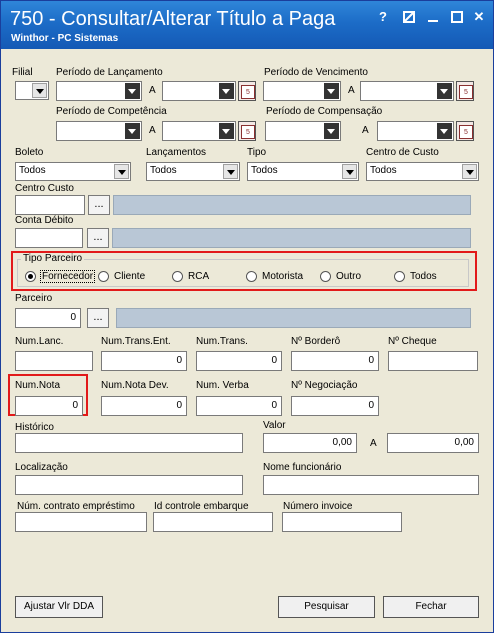 The image size is (494, 633). Describe the element at coordinates (371, 485) in the screenshot. I see `nome-funcionario-input` at that location.